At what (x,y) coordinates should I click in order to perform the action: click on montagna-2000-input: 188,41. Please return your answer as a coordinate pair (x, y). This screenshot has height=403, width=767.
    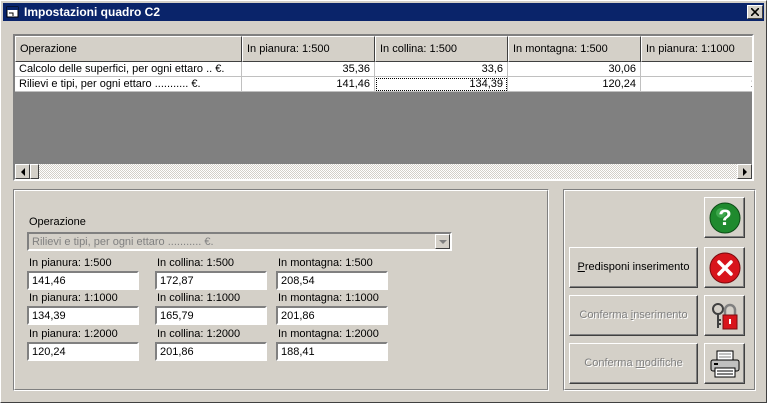
    Looking at the image, I should click on (332, 351).